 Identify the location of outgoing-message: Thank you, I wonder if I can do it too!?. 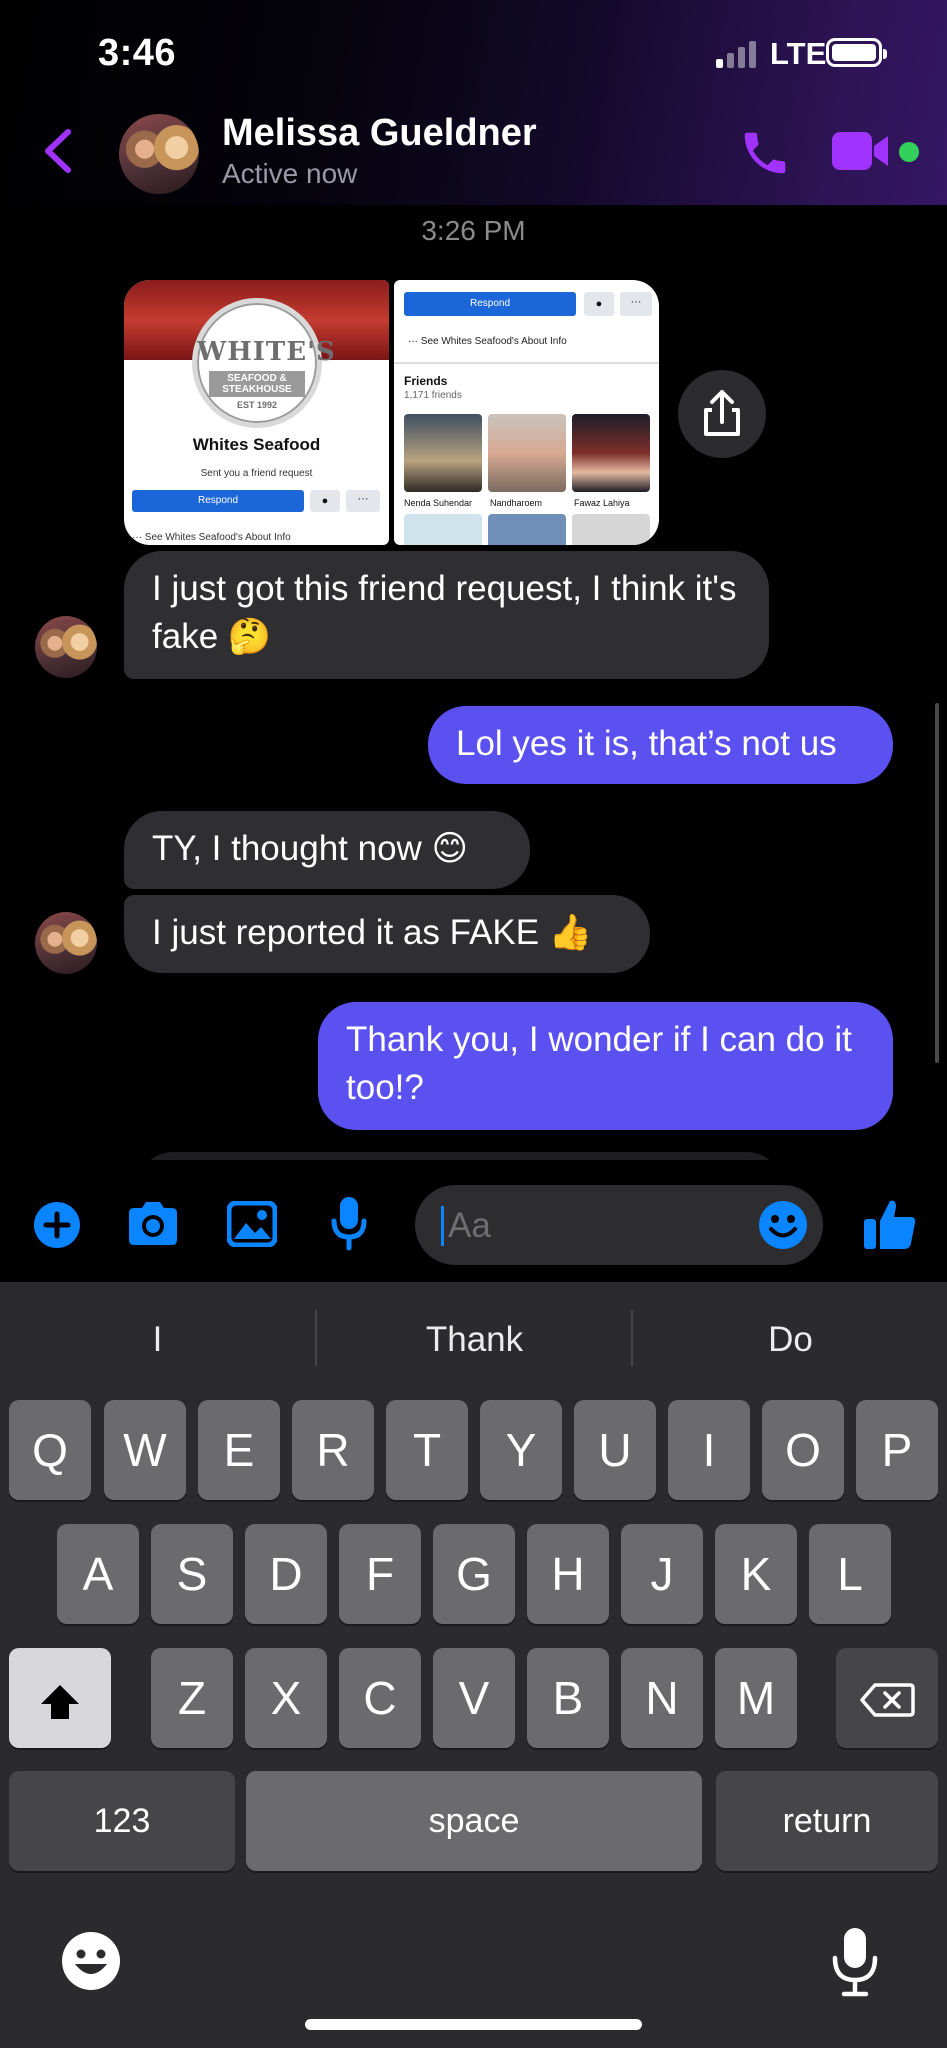
(605, 1066).